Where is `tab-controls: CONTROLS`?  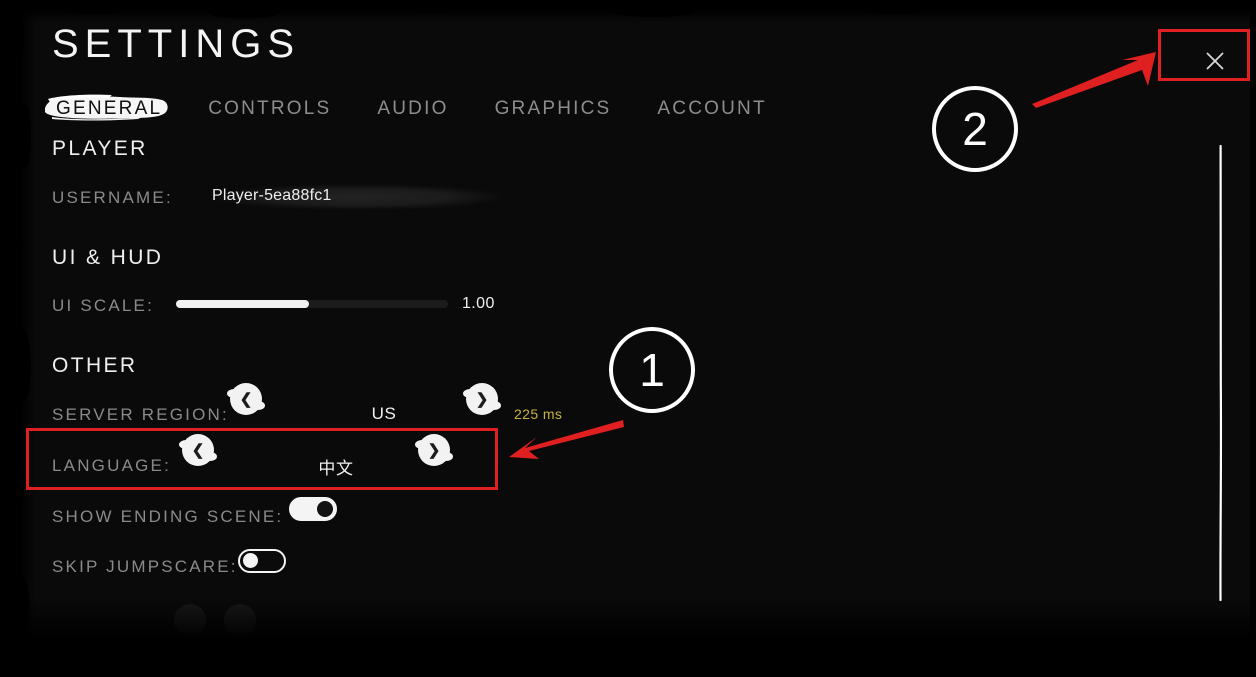
tab-controls: CONTROLS is located at coordinates (269, 109).